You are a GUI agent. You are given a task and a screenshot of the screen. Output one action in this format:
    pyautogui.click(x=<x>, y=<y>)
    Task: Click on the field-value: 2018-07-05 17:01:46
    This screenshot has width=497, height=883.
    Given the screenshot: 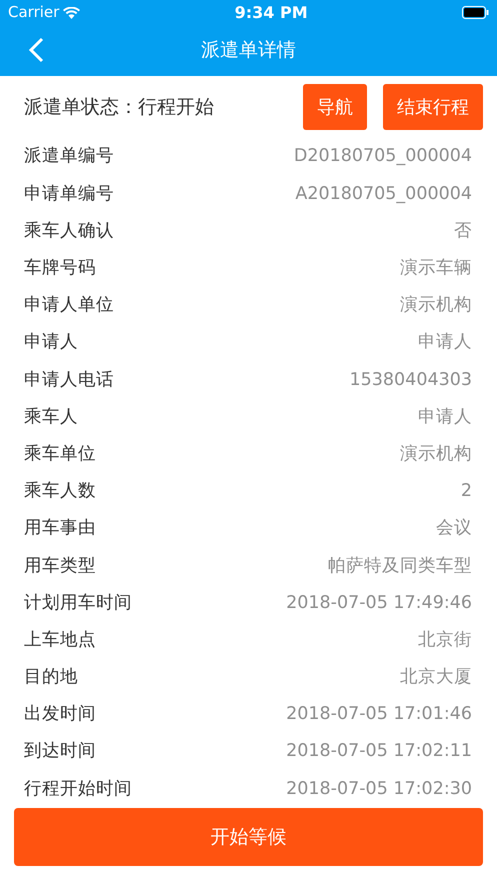 What is the action you would take?
    pyautogui.click(x=379, y=714)
    